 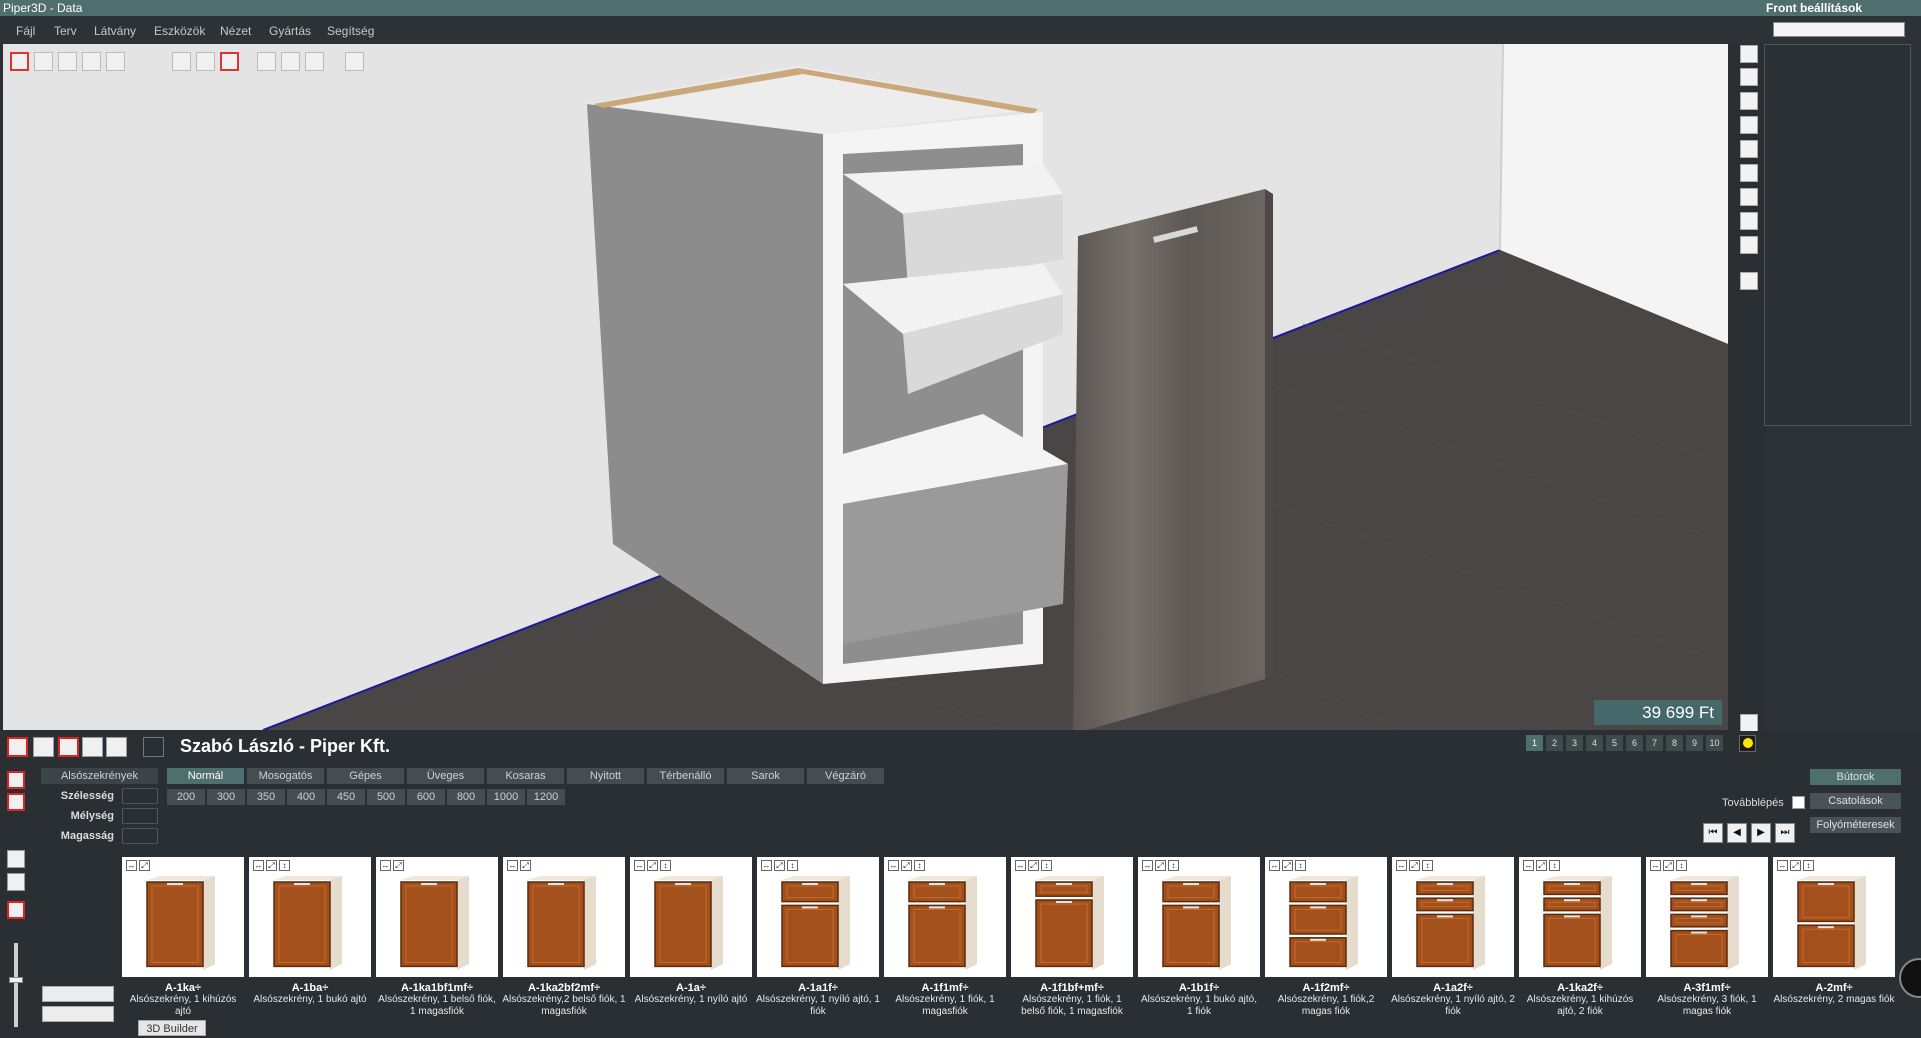 I want to click on tab-sink: Mosogatós, so click(x=285, y=776).